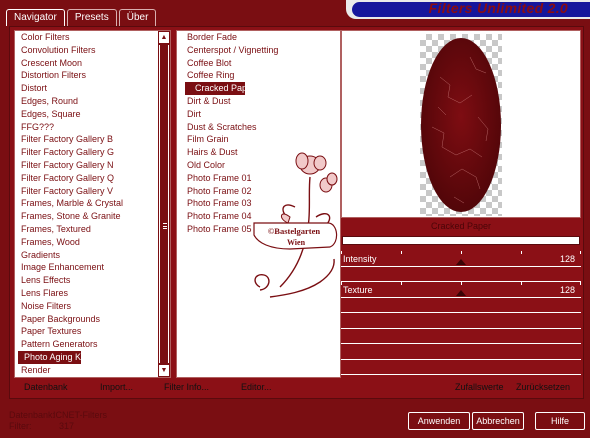  What do you see at coordinates (360, 259) in the screenshot?
I see `slider-label: Intensity` at bounding box center [360, 259].